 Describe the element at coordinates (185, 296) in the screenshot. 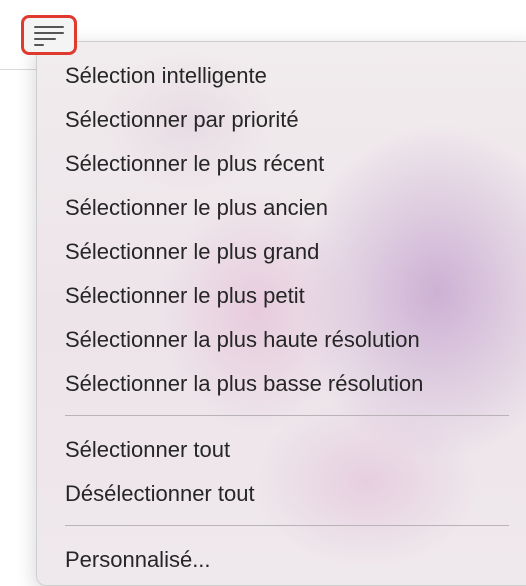

I see `menu-item-select-smallest: Sélectionner le plus petit` at that location.